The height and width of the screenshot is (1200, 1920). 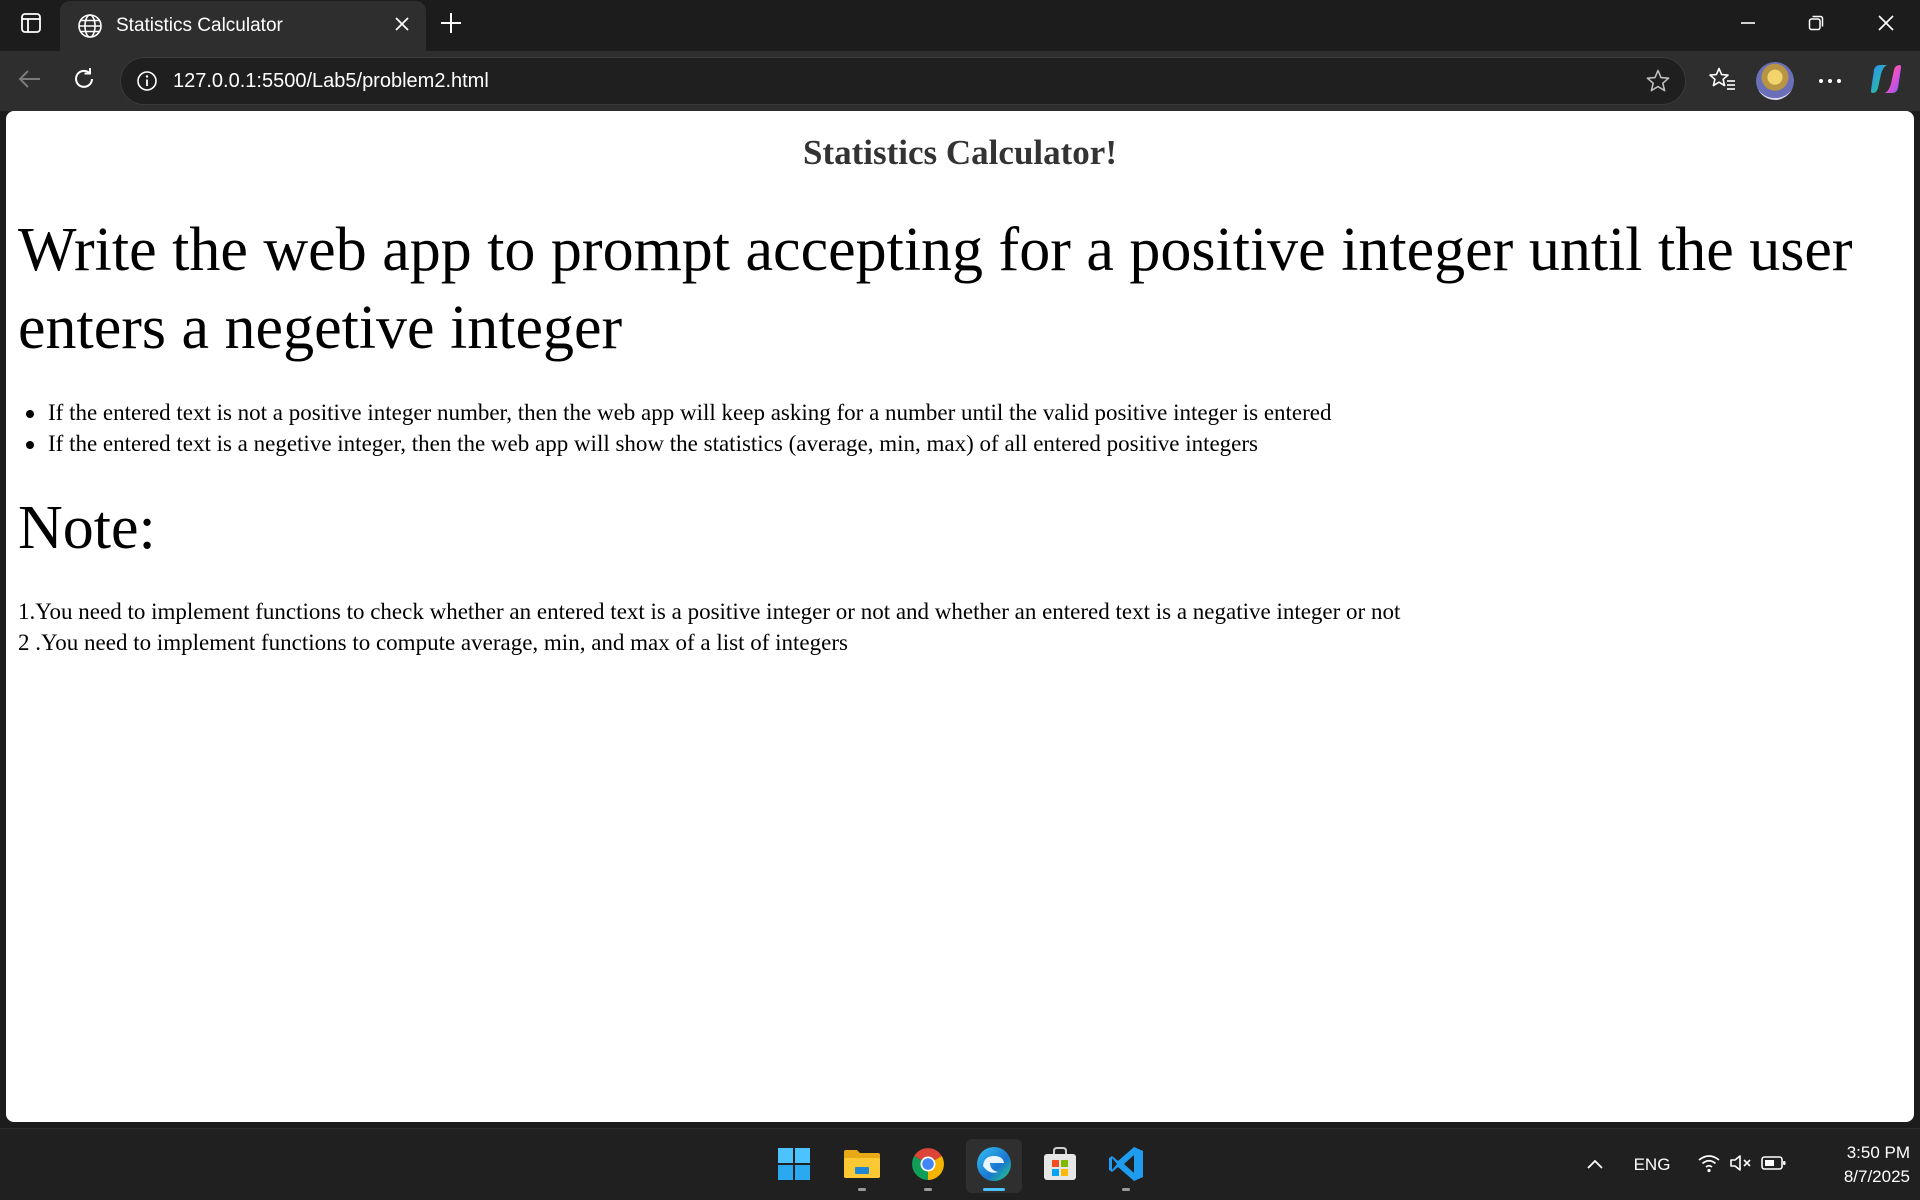 I want to click on minimize-button, so click(x=1748, y=25).